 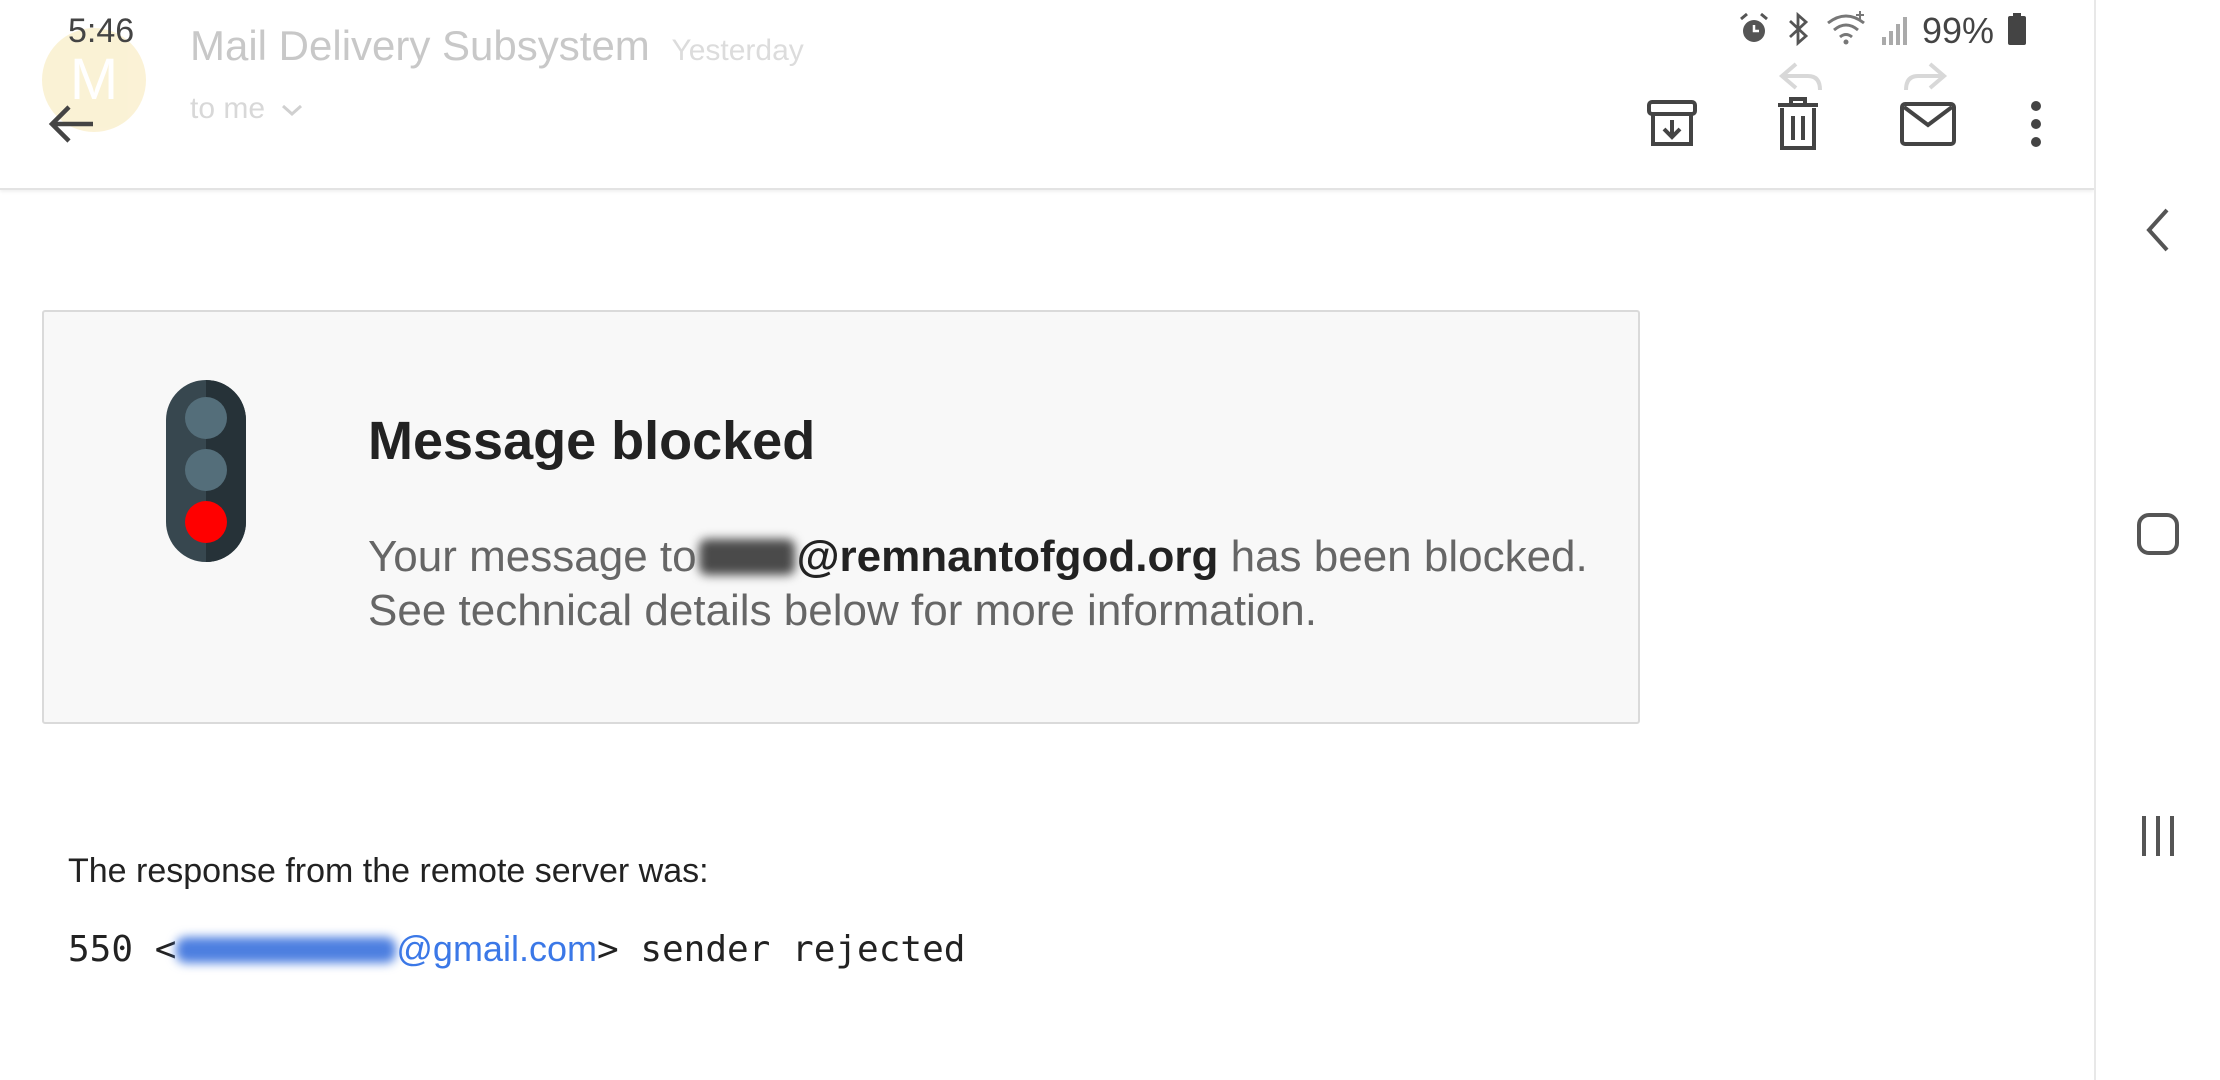 What do you see at coordinates (592, 441) in the screenshot?
I see `card-title: Message blocked` at bounding box center [592, 441].